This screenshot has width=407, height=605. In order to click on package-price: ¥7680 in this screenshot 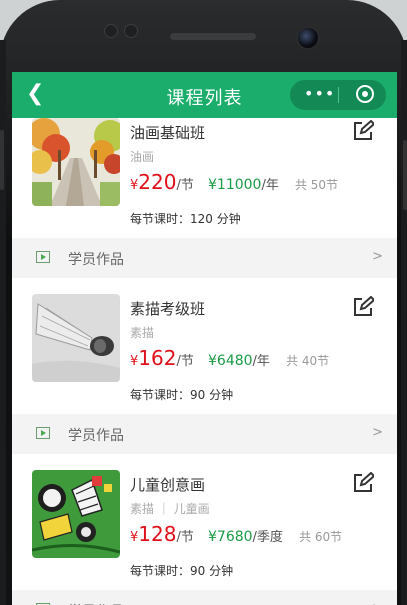, I will do `click(230, 537)`.